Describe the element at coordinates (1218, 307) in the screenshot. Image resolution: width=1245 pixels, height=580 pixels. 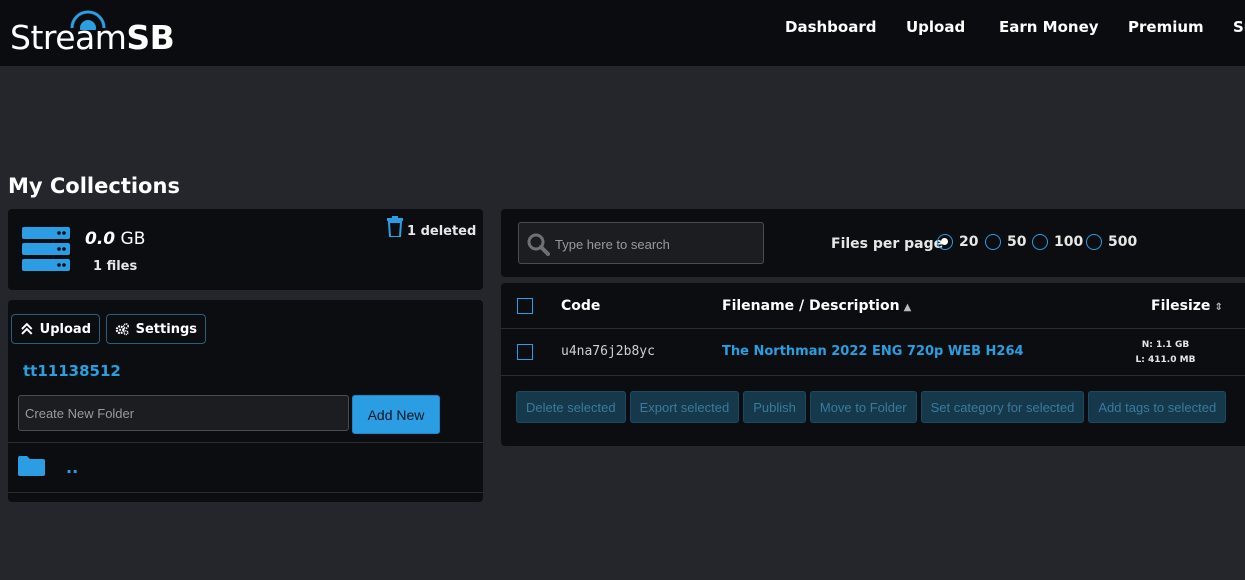
I see `sort-icon: ⇕` at that location.